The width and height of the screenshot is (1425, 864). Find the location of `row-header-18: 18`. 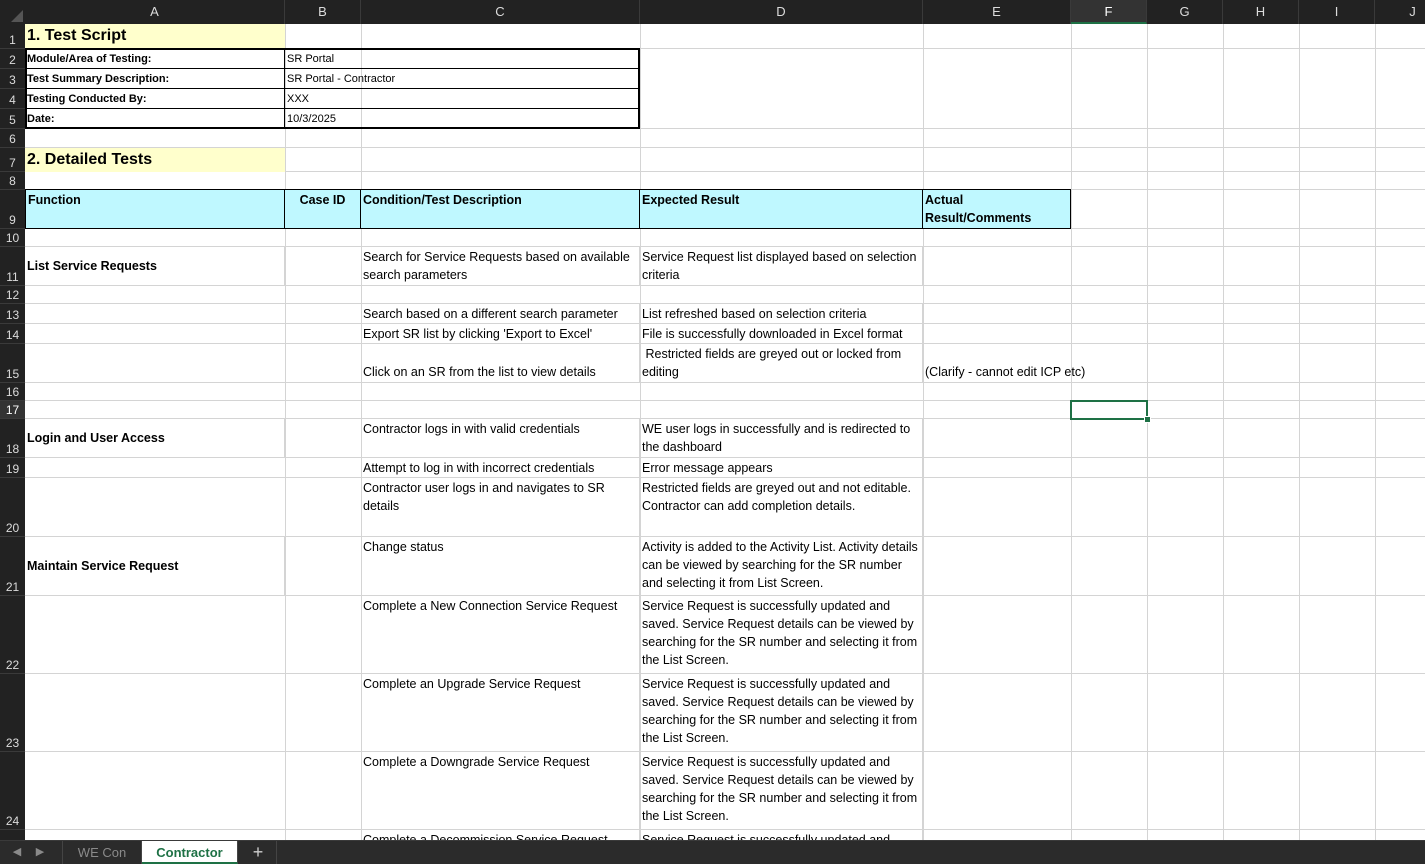

row-header-18: 18 is located at coordinates (12, 438).